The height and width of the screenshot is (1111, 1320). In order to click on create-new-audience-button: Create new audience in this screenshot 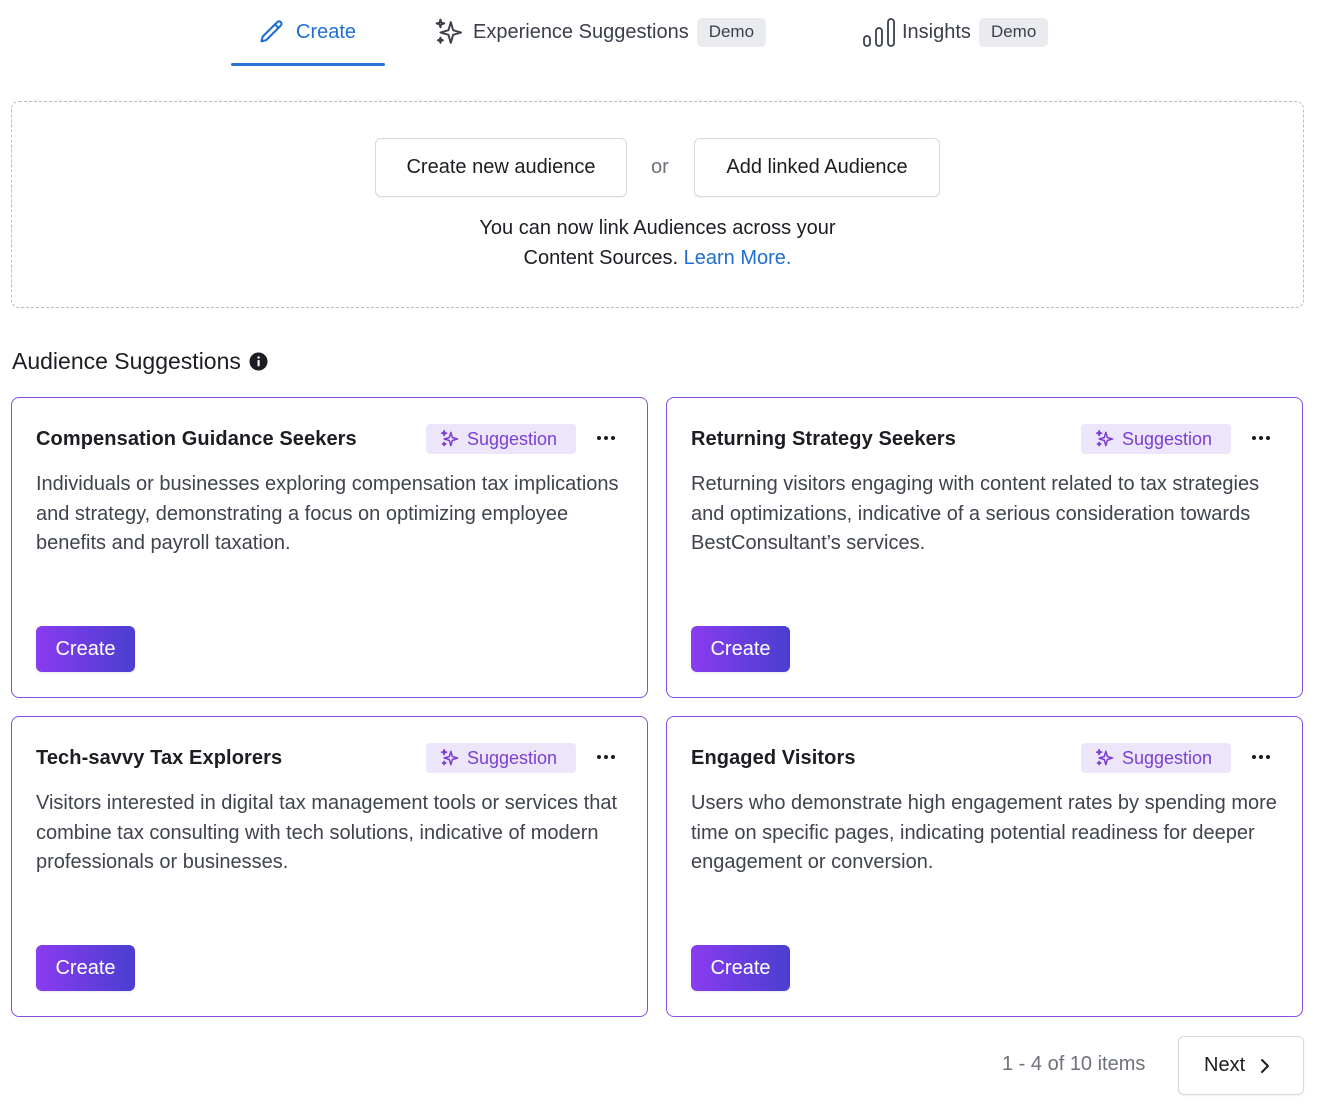, I will do `click(501, 167)`.